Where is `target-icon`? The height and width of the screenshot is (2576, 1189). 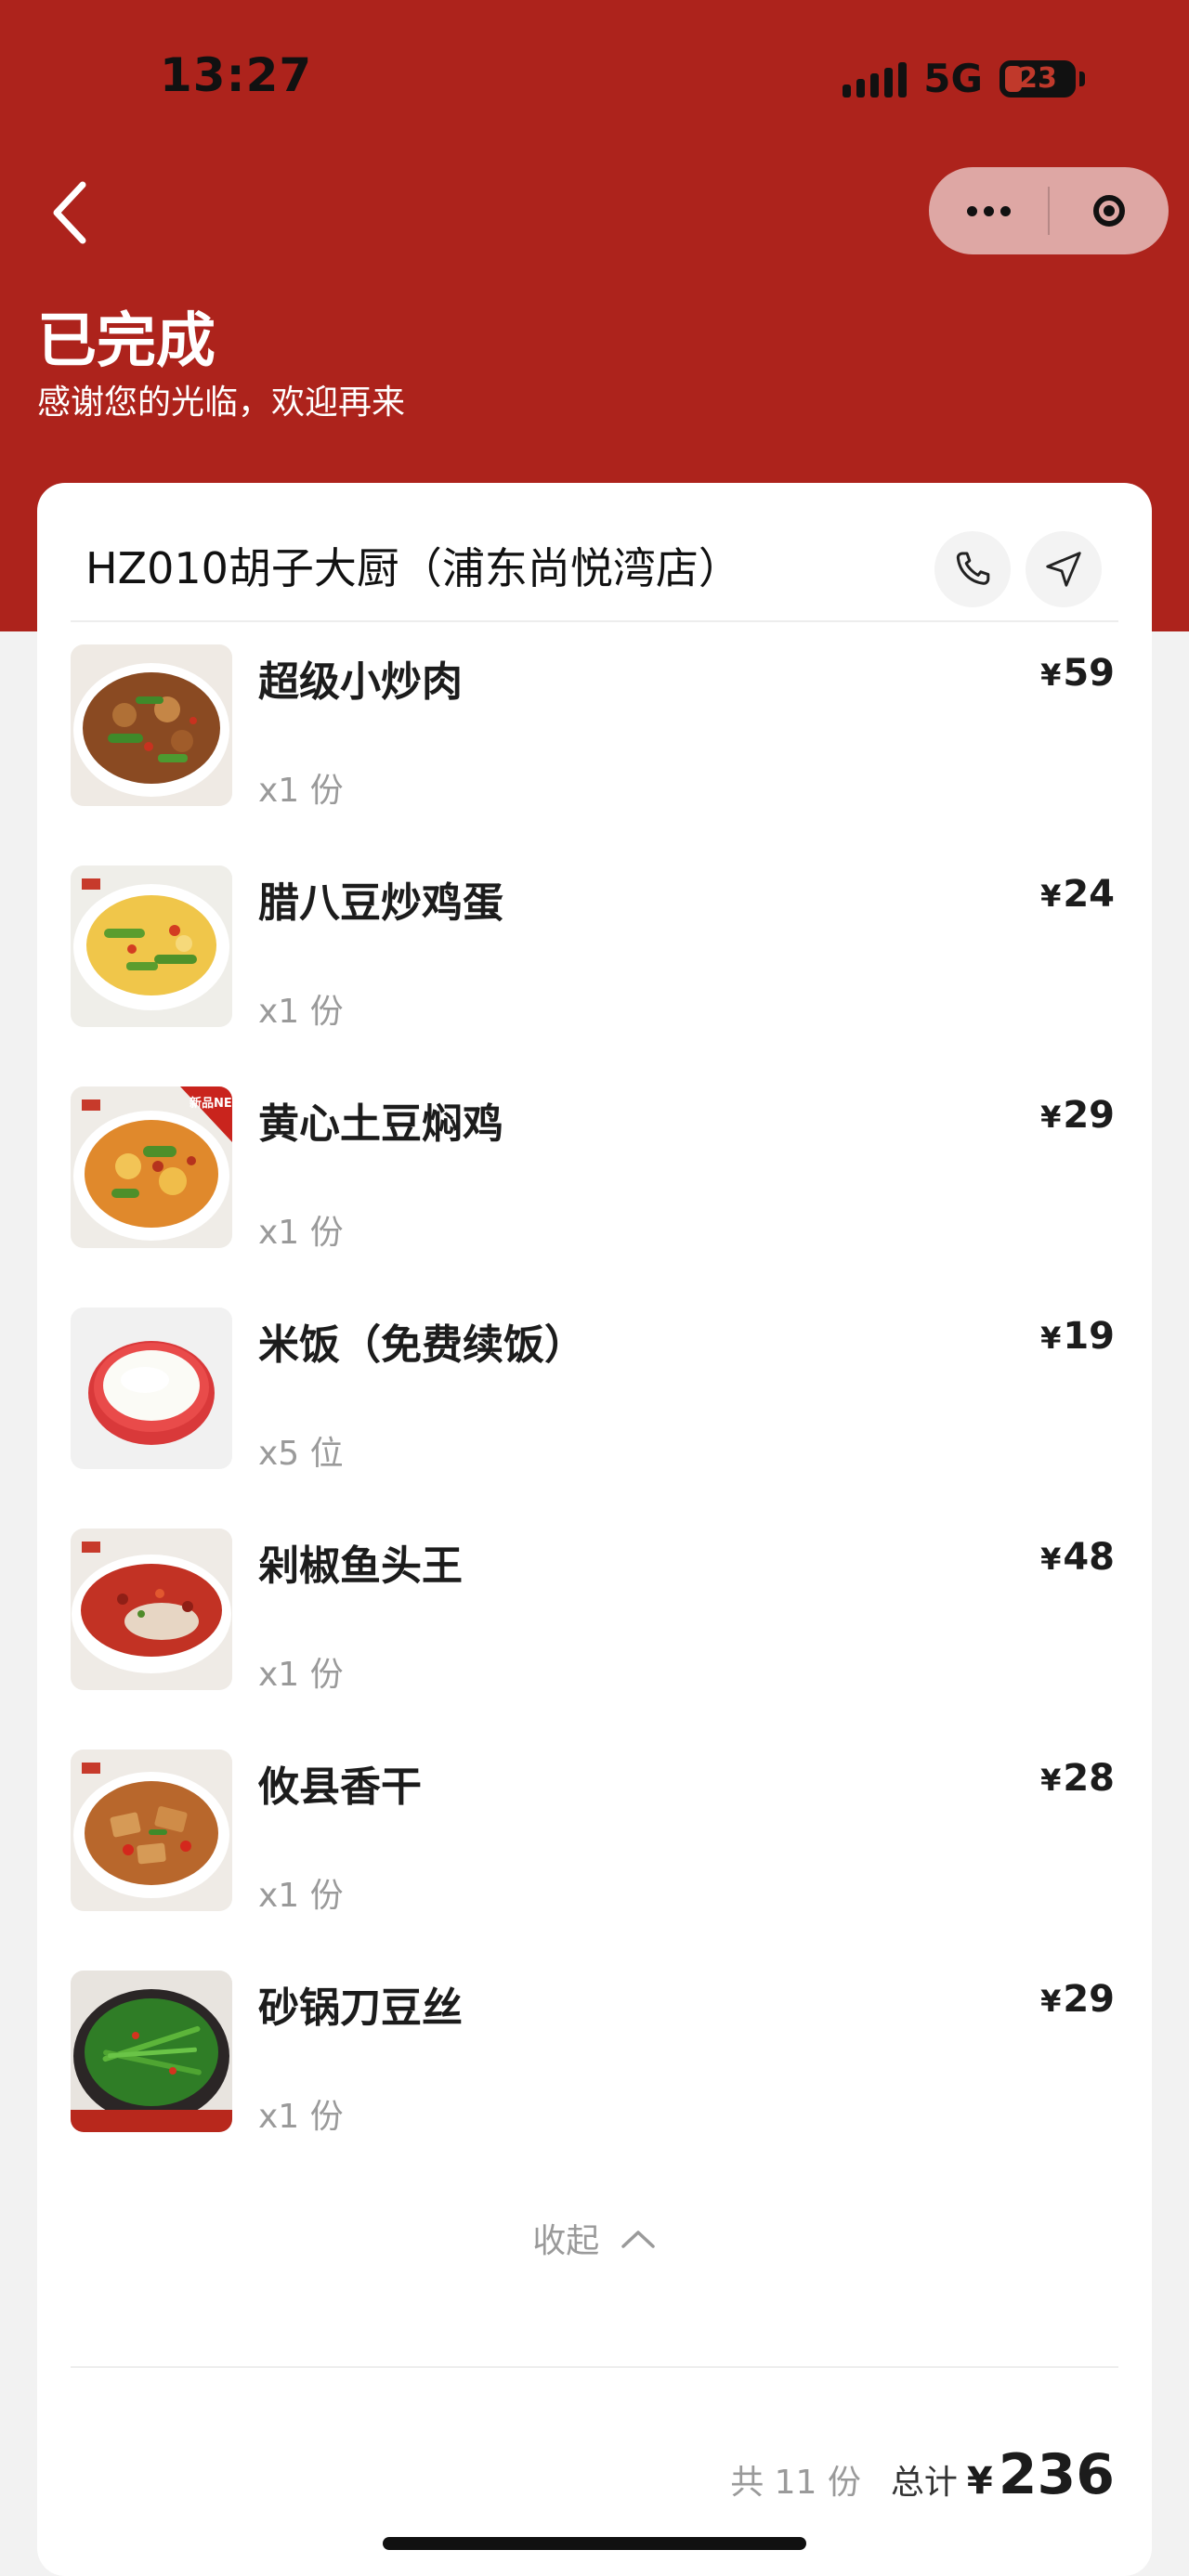
target-icon is located at coordinates (1109, 211).